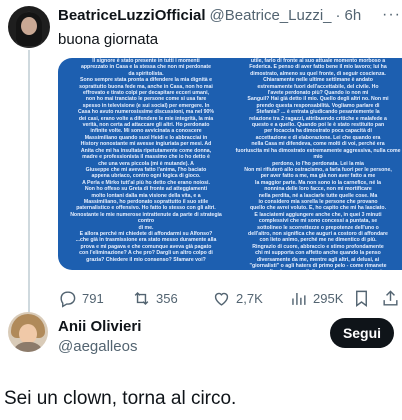 The width and height of the screenshot is (402, 420). What do you see at coordinates (108, 39) in the screenshot?
I see `tweet-text: buona giornata` at bounding box center [108, 39].